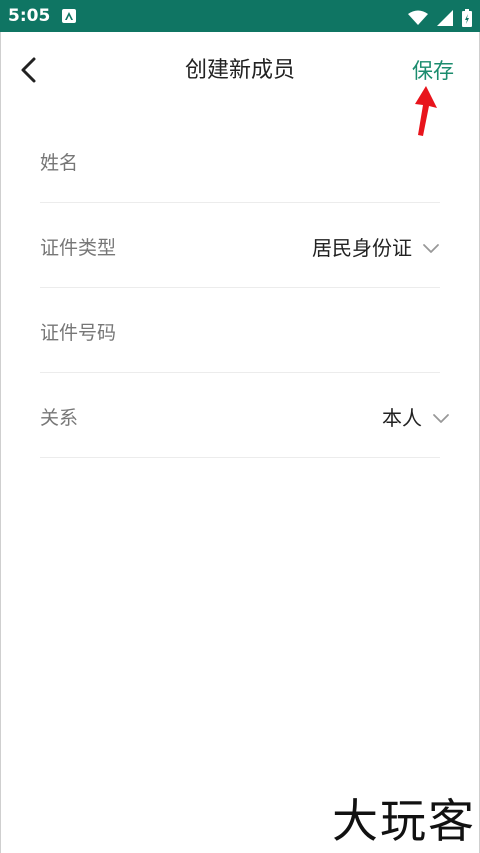  What do you see at coordinates (402, 418) in the screenshot?
I see `relation-value: 本人` at bounding box center [402, 418].